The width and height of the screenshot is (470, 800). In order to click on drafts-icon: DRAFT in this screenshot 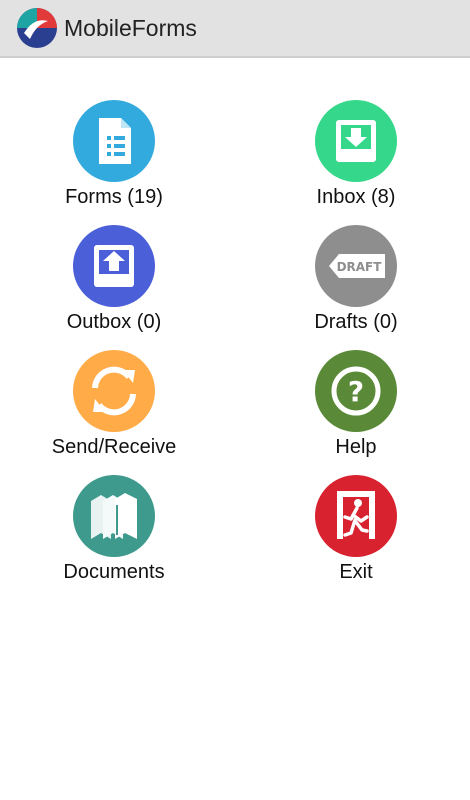, I will do `click(356, 266)`.